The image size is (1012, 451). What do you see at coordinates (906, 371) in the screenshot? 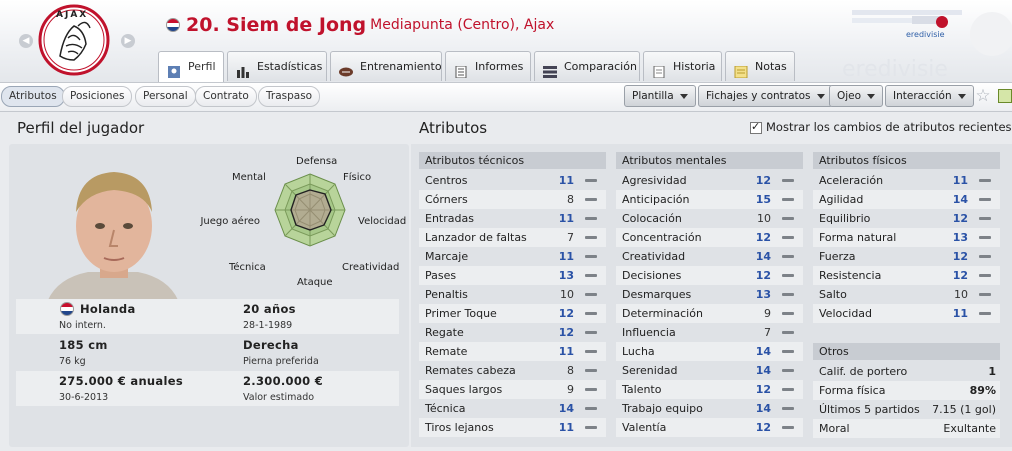
I see `attribute-row: Calif. de portero 1` at bounding box center [906, 371].